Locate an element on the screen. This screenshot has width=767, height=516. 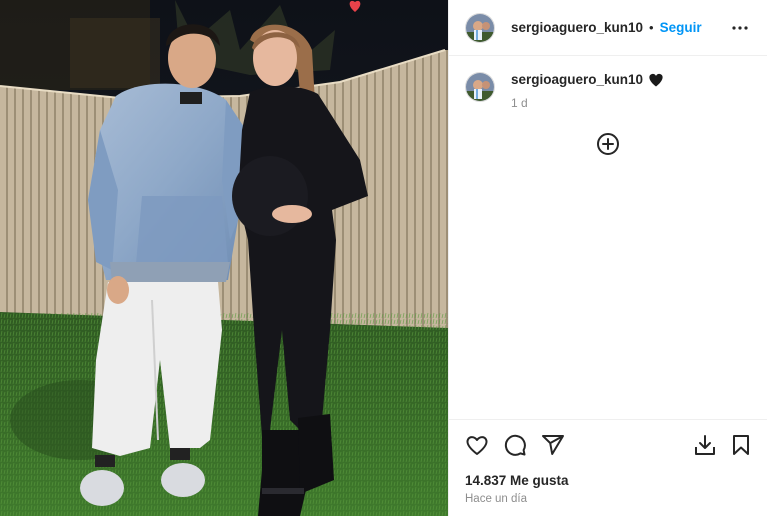
username-link: sergioaguero_kun10 is located at coordinates (577, 27).